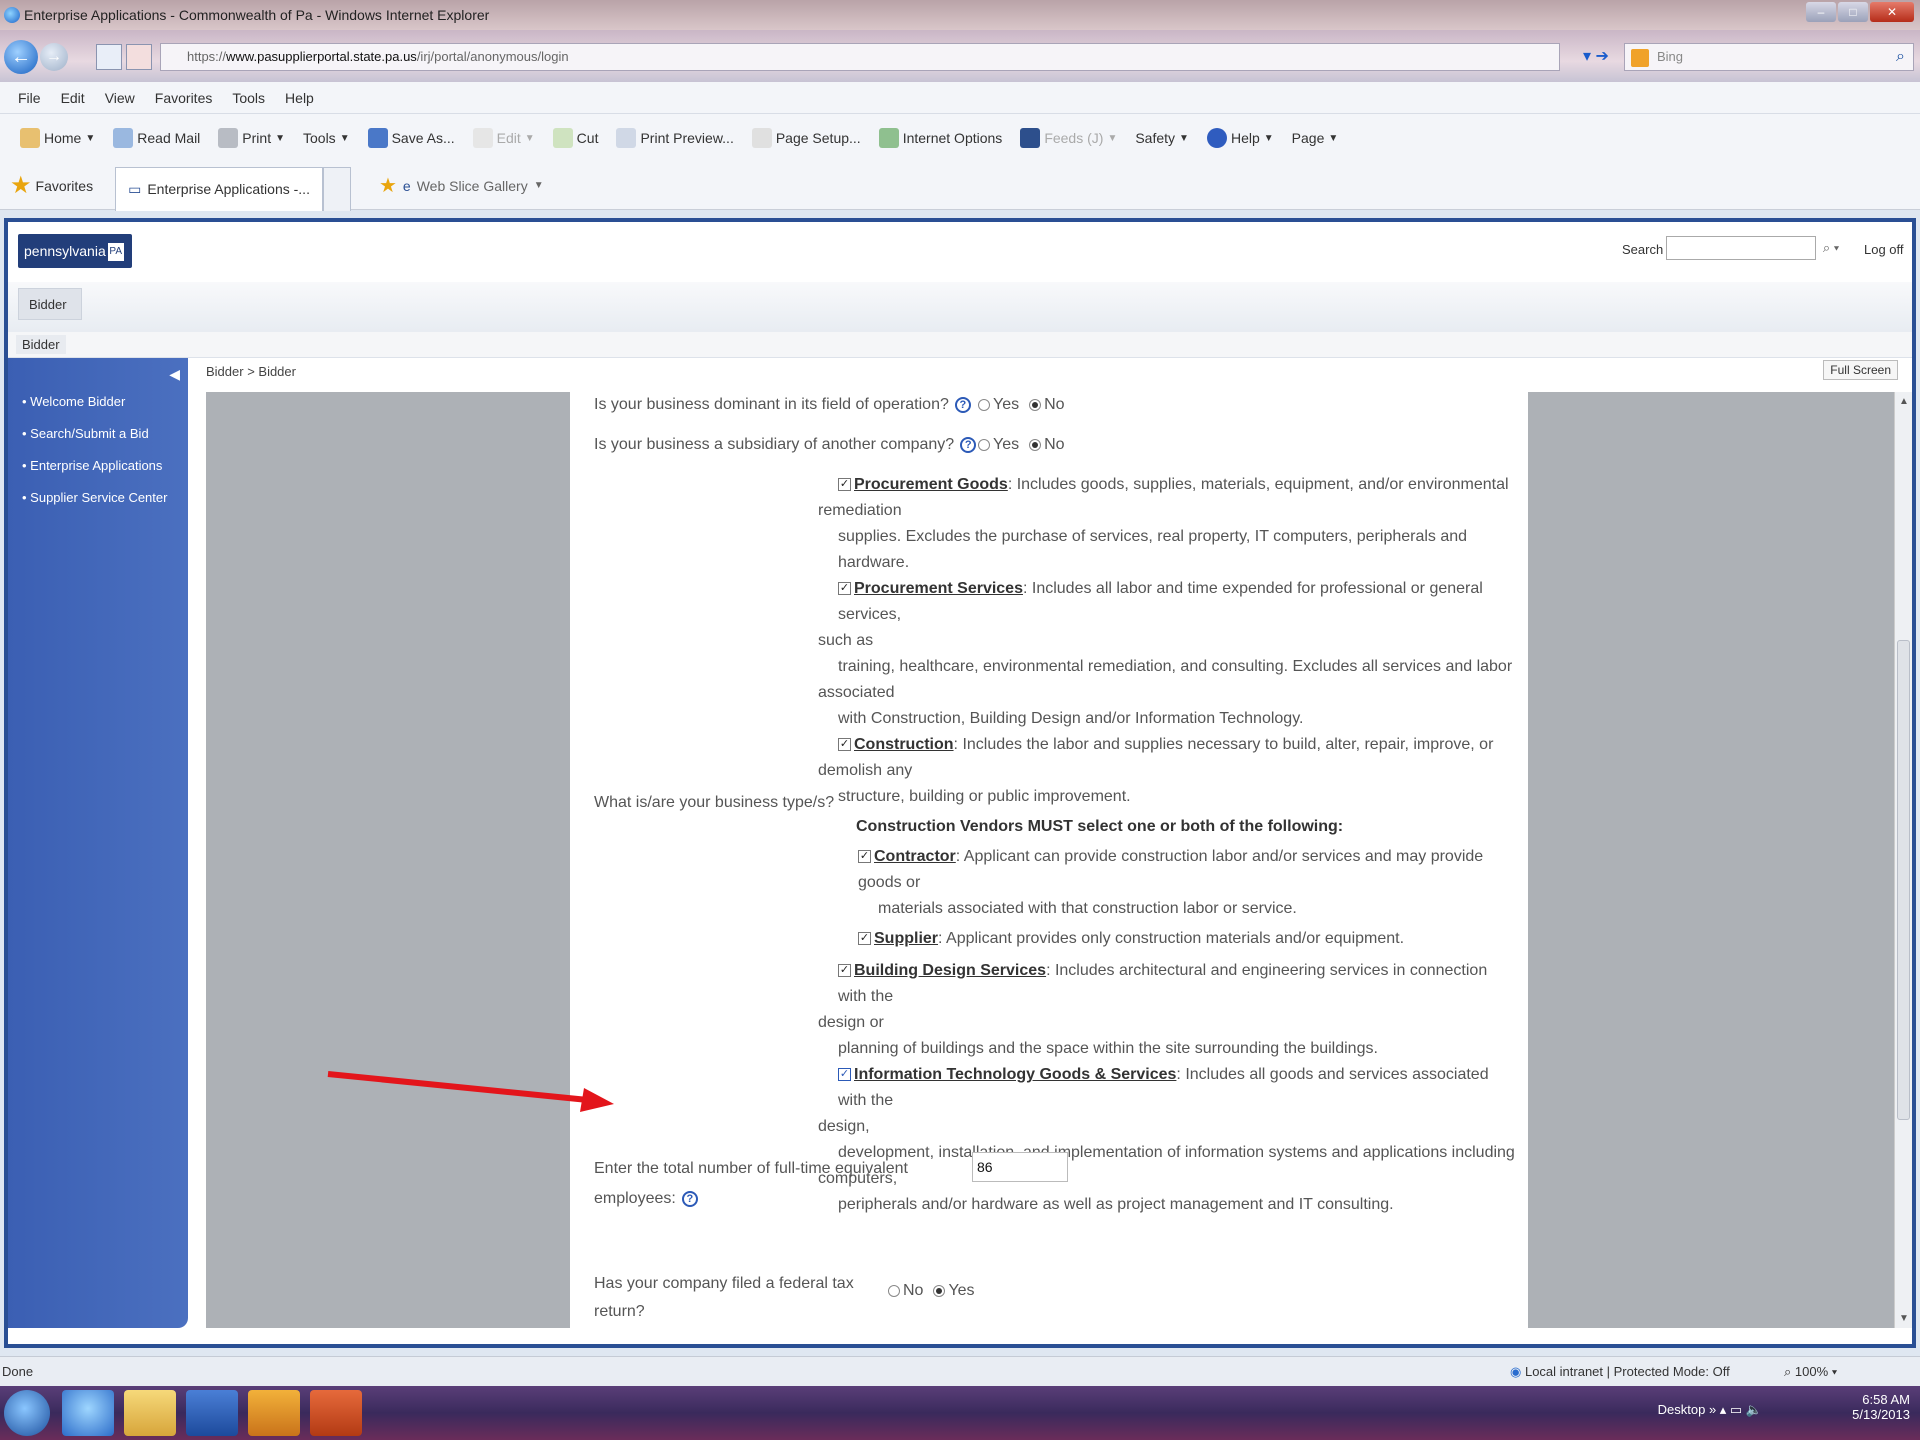 Image resolution: width=1920 pixels, height=1440 pixels. What do you see at coordinates (1831, 248) in the screenshot?
I see `portal-search-icon: ⌕ ▾` at bounding box center [1831, 248].